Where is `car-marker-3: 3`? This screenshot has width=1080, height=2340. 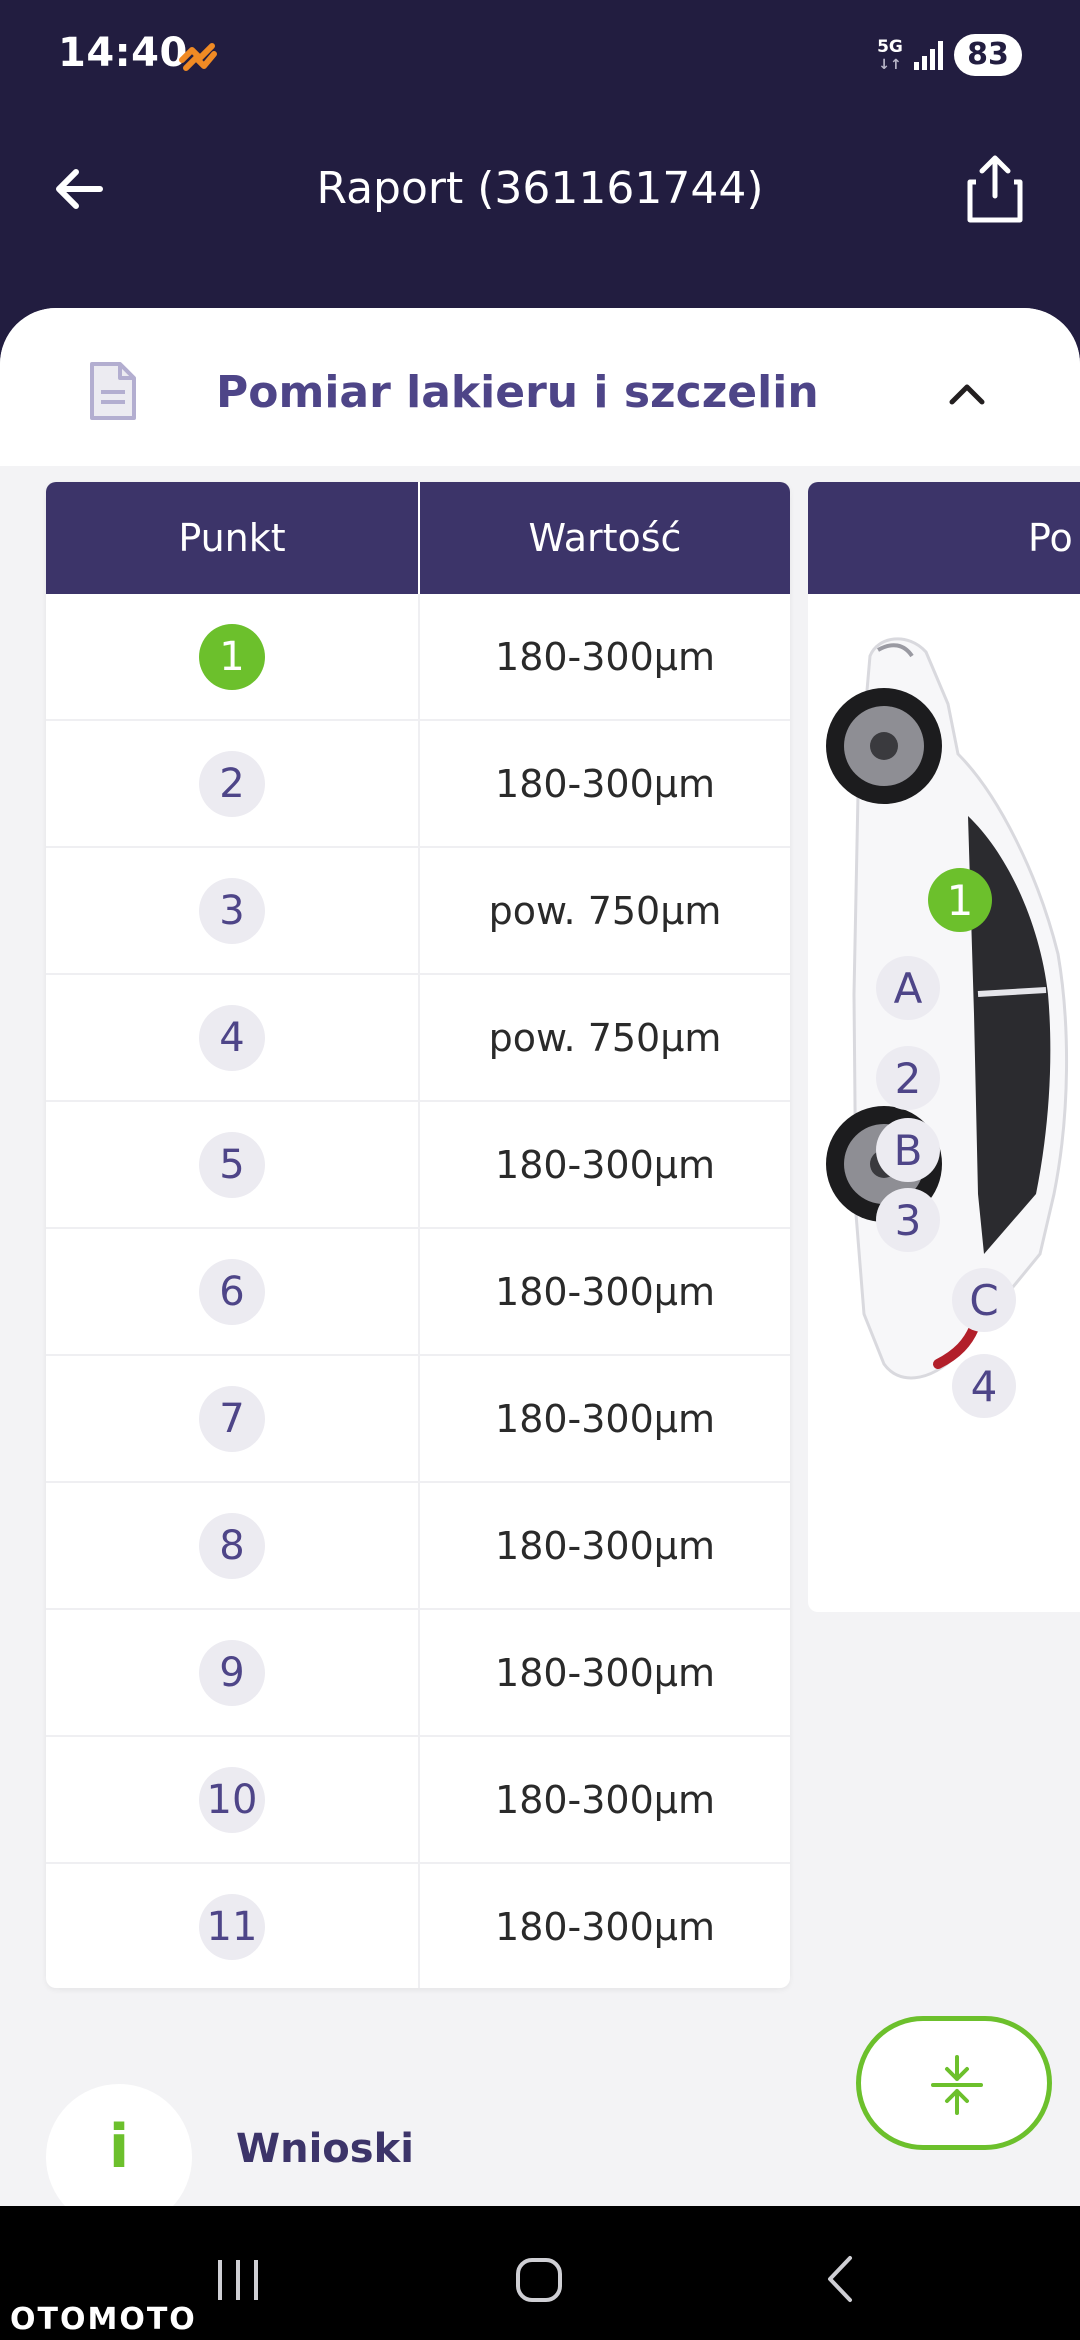 car-marker-3: 3 is located at coordinates (908, 1220).